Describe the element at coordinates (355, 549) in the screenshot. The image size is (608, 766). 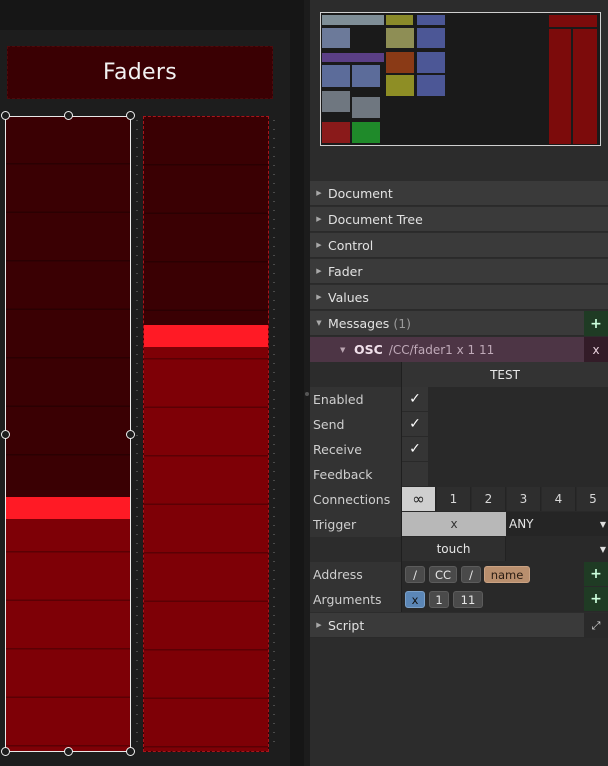
I see `prop-label-empty` at that location.